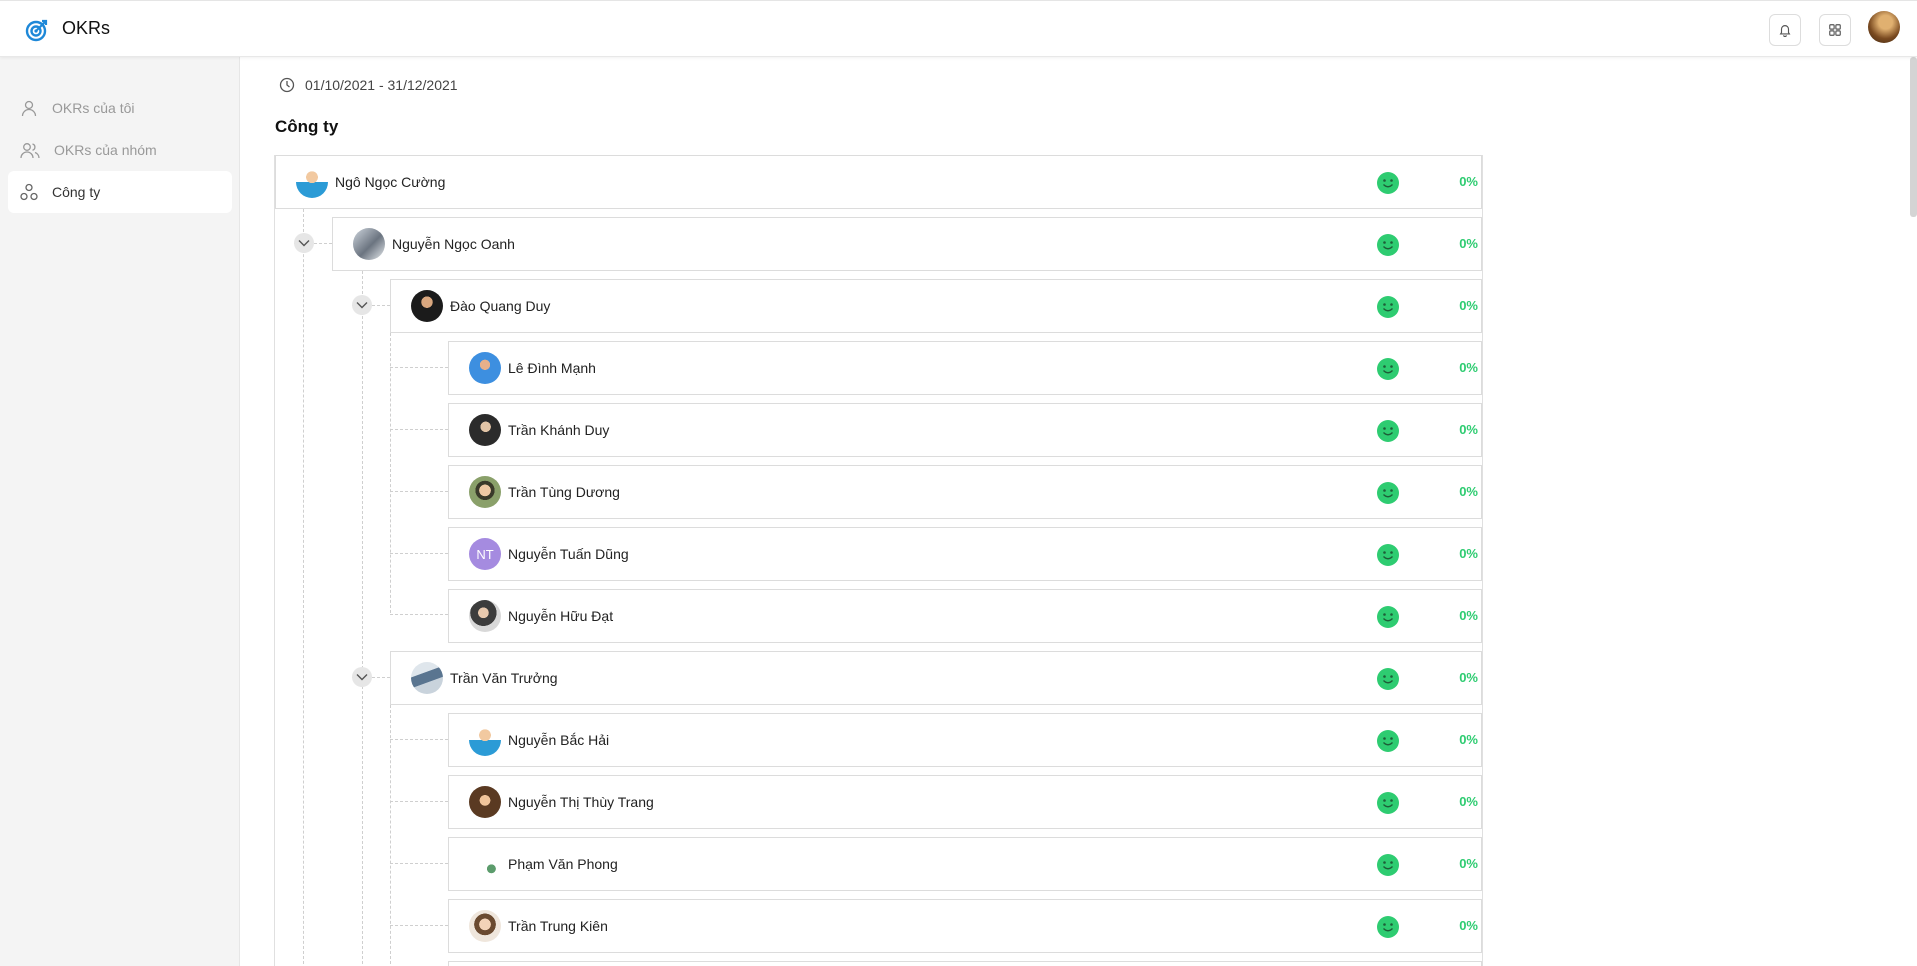  I want to click on tree-node: Trần Khánh Duy 0%, so click(965, 430).